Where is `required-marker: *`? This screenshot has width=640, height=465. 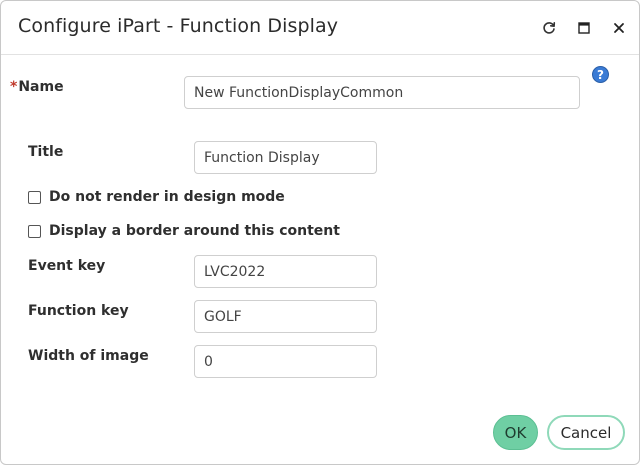 required-marker: * is located at coordinates (14, 87).